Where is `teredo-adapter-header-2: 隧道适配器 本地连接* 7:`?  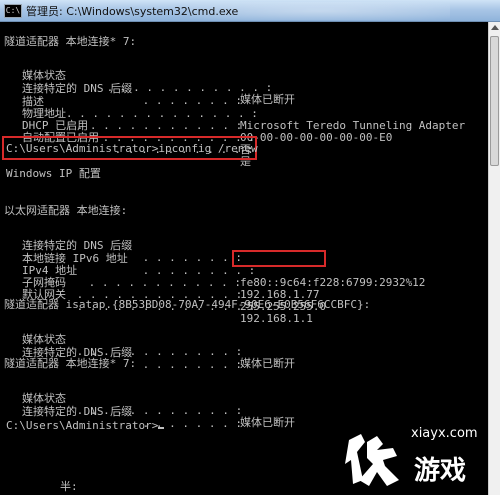 teredo-adapter-header-2: 隧道适配器 本地连接* 7: is located at coordinates (70, 363).